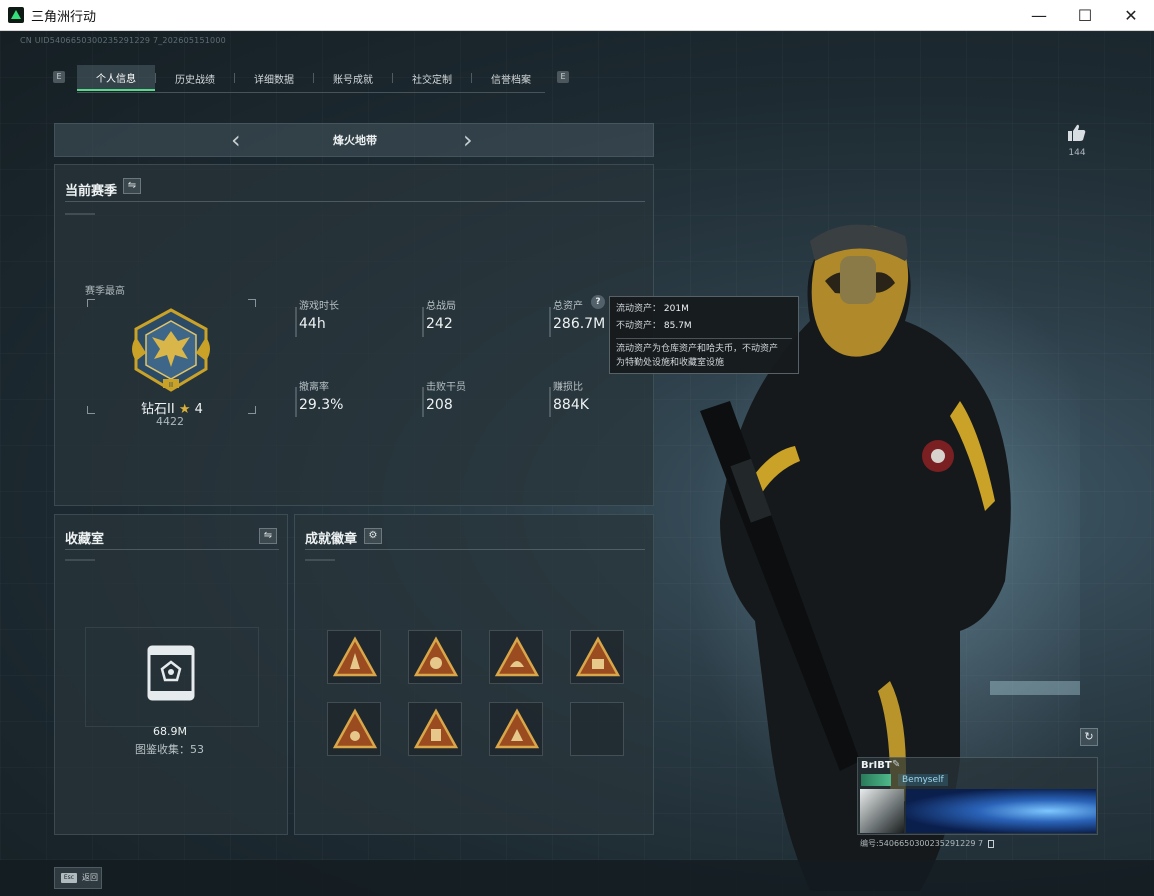 The height and width of the screenshot is (896, 1154). What do you see at coordinates (123, 40) in the screenshot?
I see `uid-line: CN UID5406650300235291229 7_202605151000` at bounding box center [123, 40].